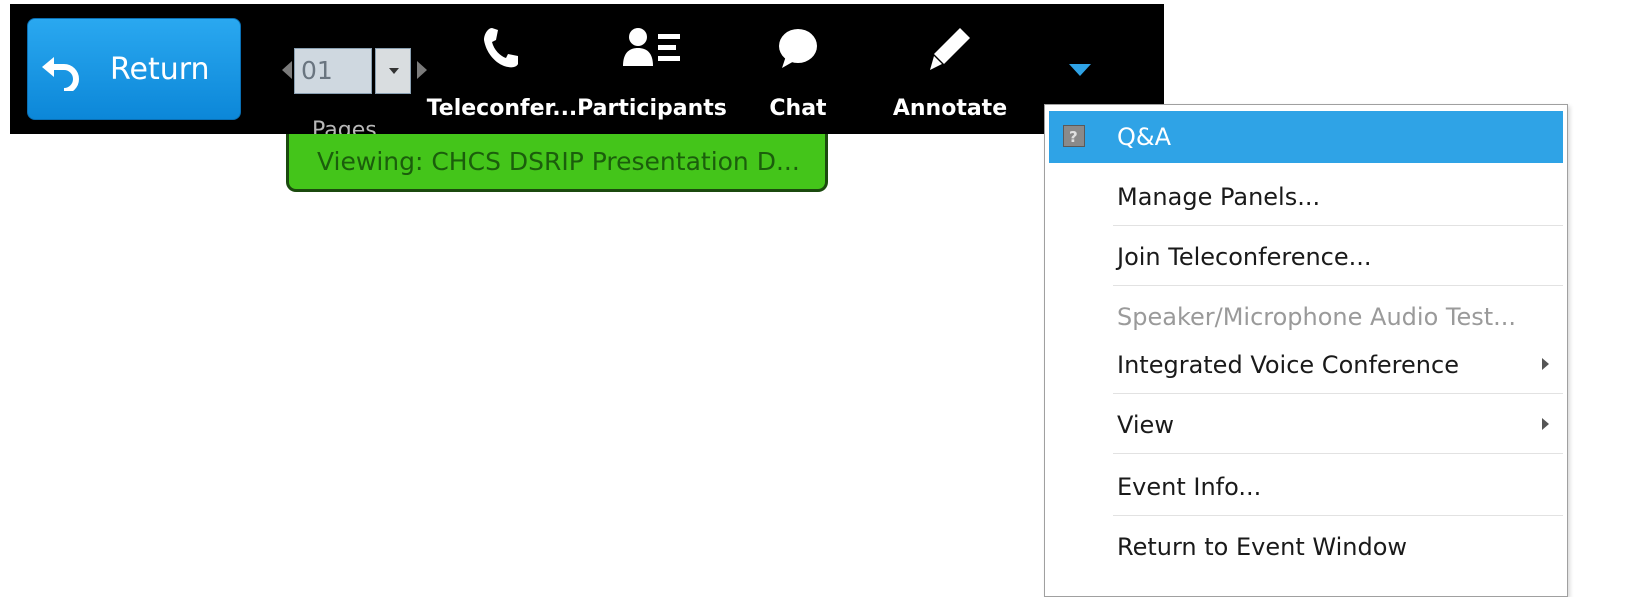 The width and height of the screenshot is (1646, 597). I want to click on page-selector: 01 Pages, so click(357, 83).